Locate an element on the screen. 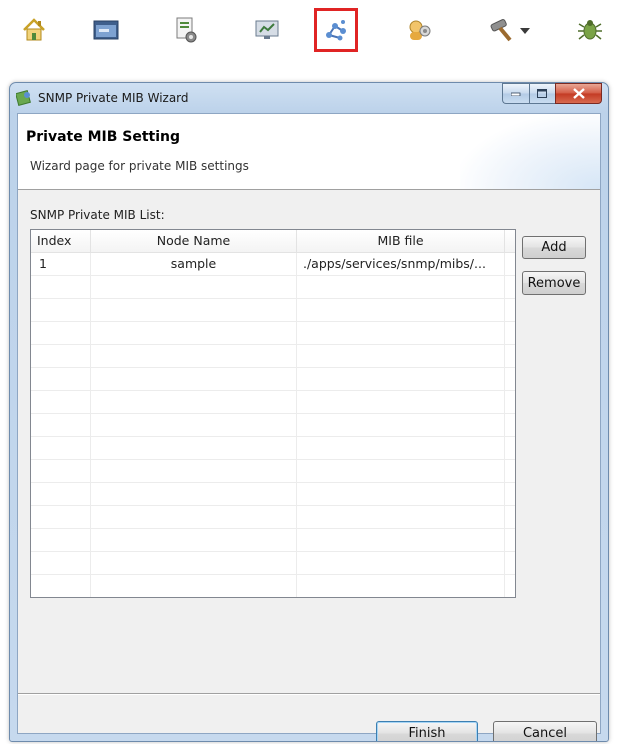 The height and width of the screenshot is (744, 618). network-icon is located at coordinates (336, 30).